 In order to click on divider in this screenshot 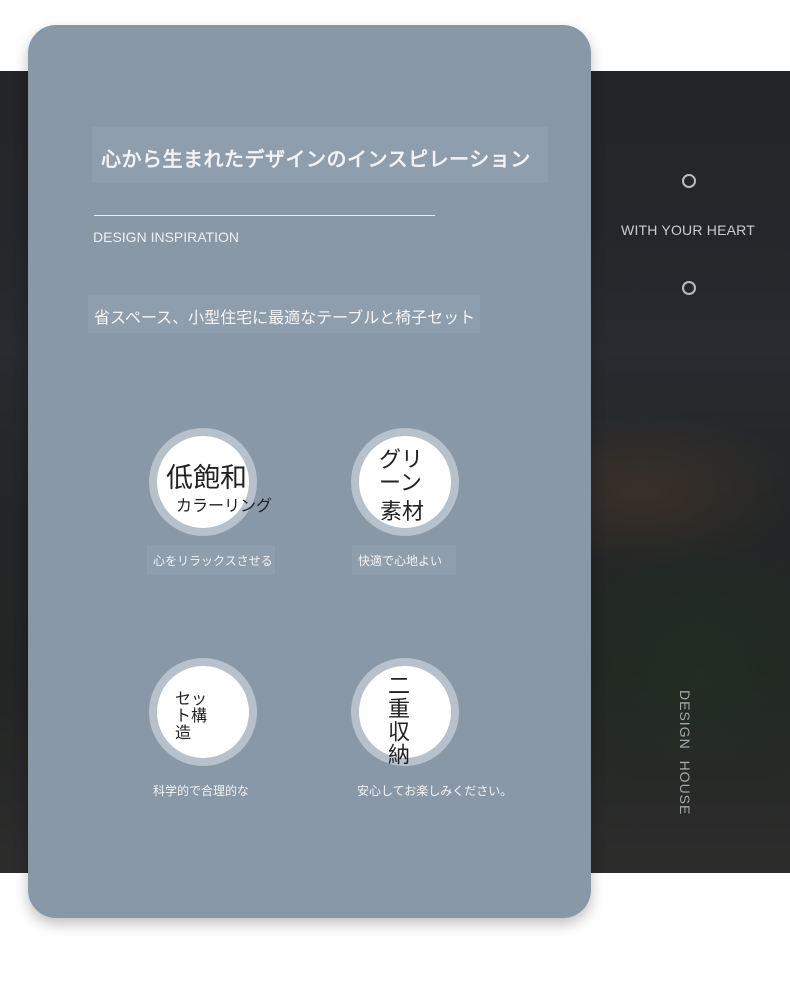, I will do `click(264, 215)`.